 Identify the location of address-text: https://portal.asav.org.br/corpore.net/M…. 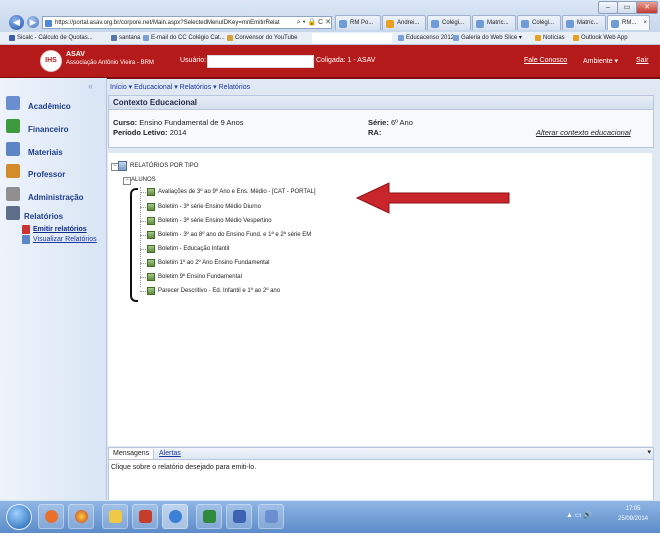
(167, 23).